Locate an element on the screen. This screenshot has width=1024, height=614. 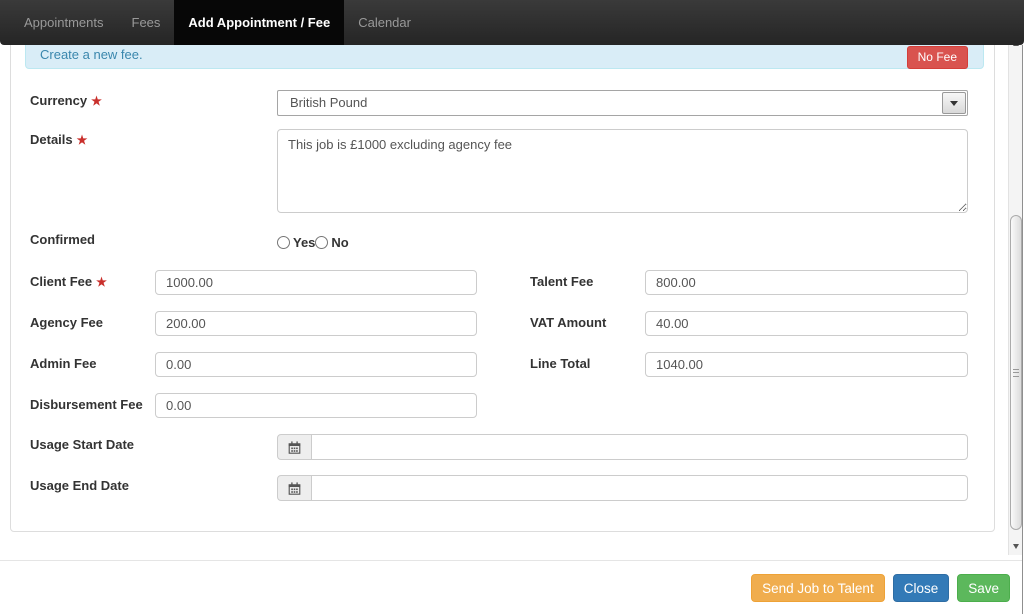
no-fee-button: No Fee is located at coordinates (937, 57).